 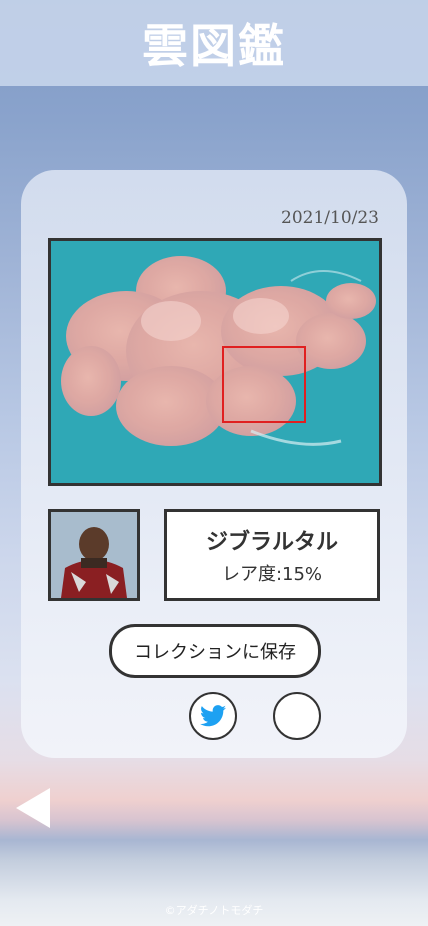 What do you see at coordinates (33, 808) in the screenshot?
I see `back-arrow-icon` at bounding box center [33, 808].